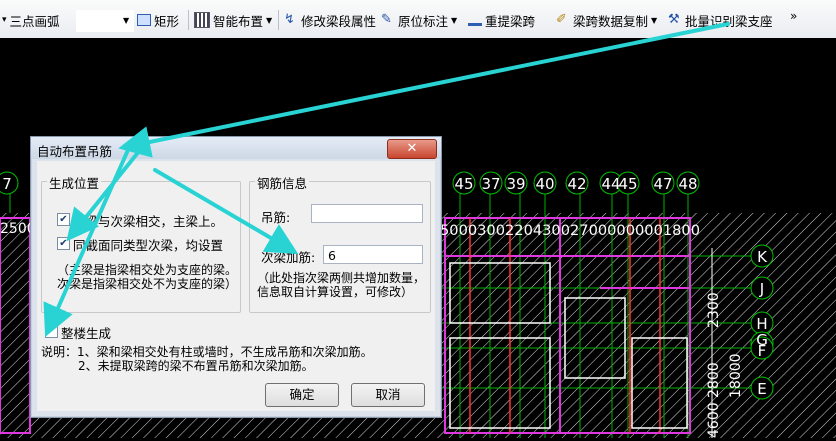 This screenshot has width=836, height=441. What do you see at coordinates (236, 148) in the screenshot?
I see `dialog-titlebar: 自动布置吊筋 ✕` at bounding box center [236, 148].